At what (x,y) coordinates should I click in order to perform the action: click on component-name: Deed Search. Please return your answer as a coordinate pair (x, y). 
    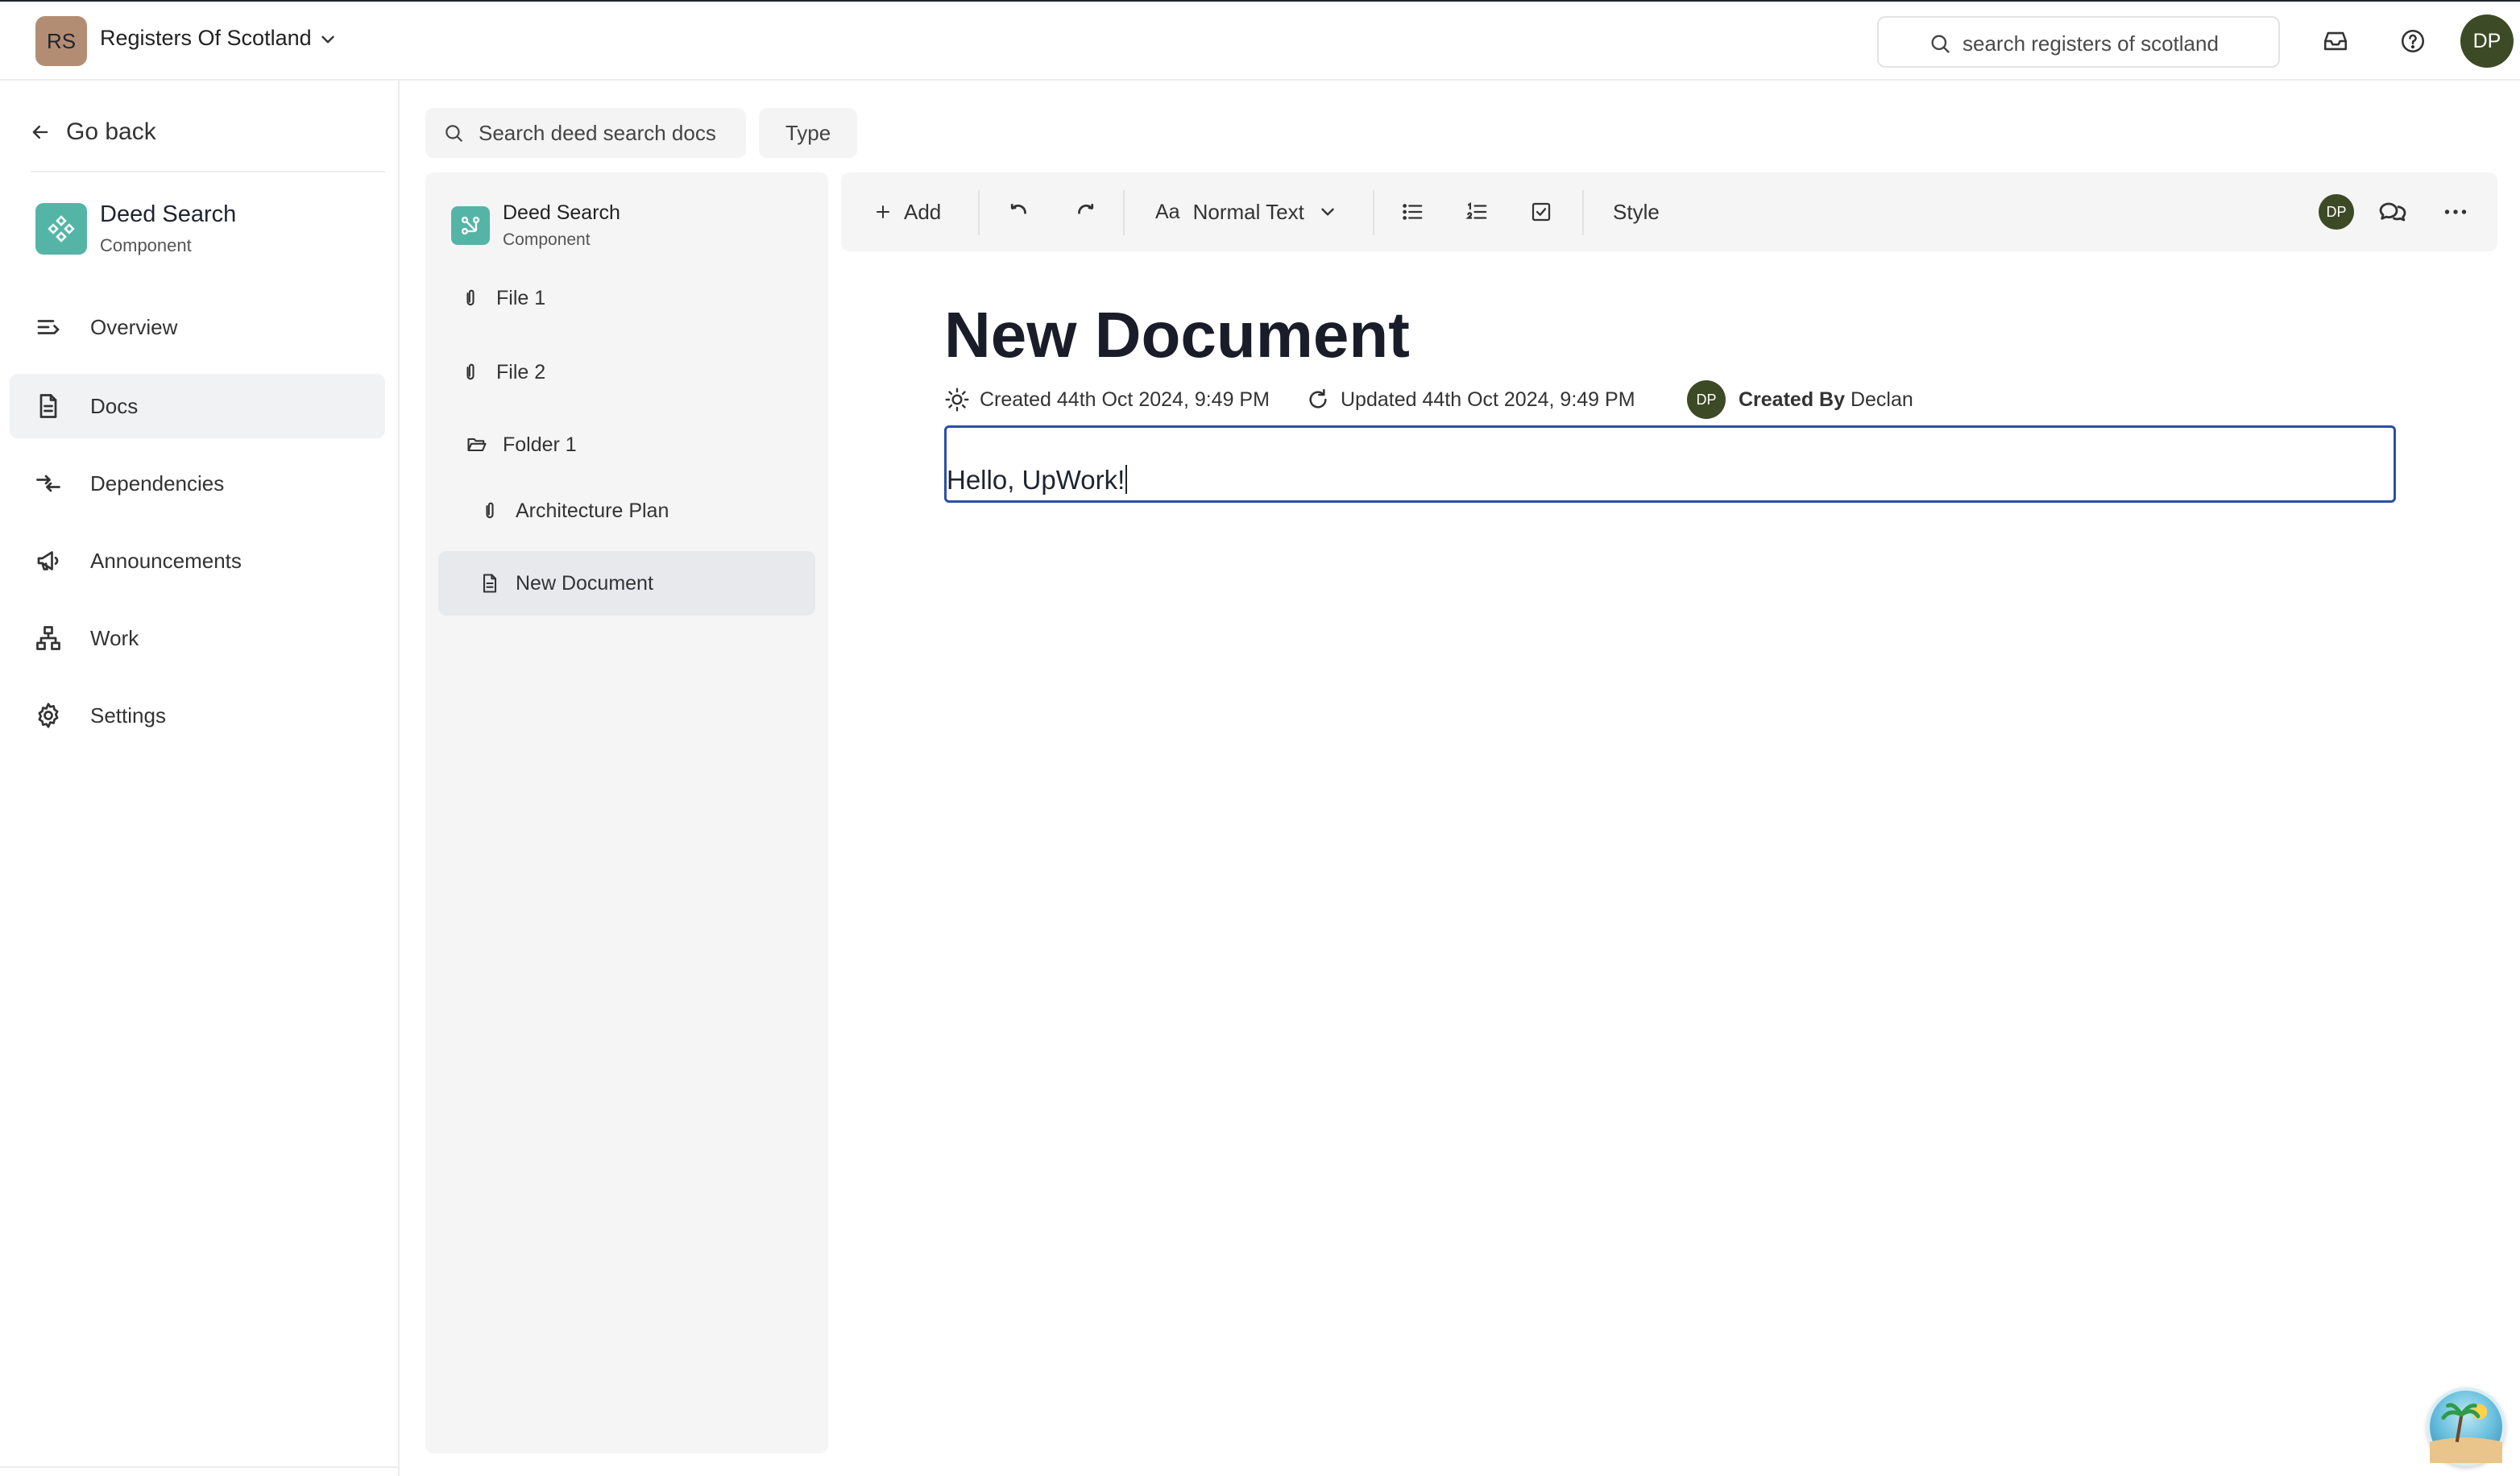
    Looking at the image, I should click on (168, 214).